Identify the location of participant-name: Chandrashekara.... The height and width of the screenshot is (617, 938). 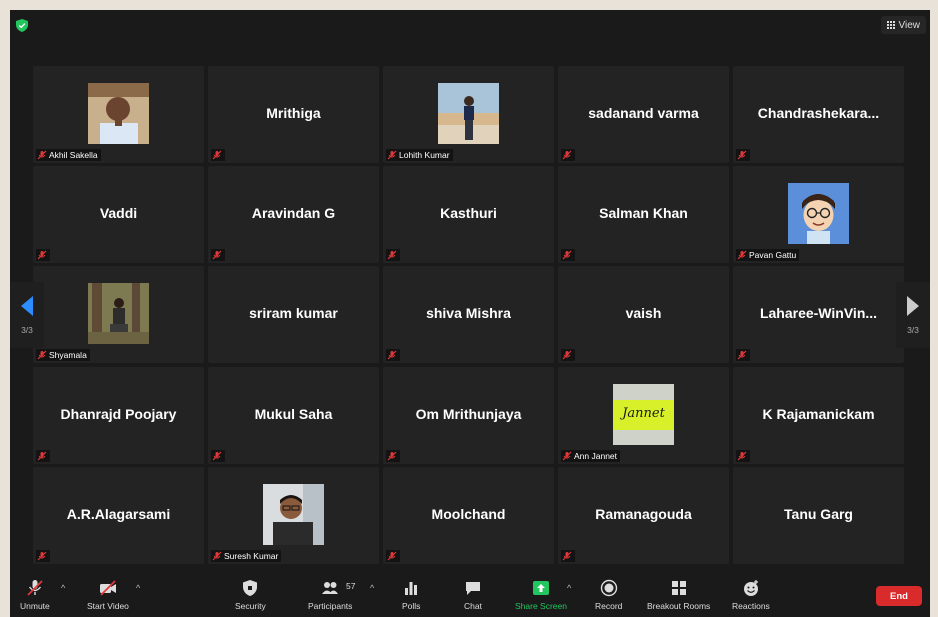
(818, 113).